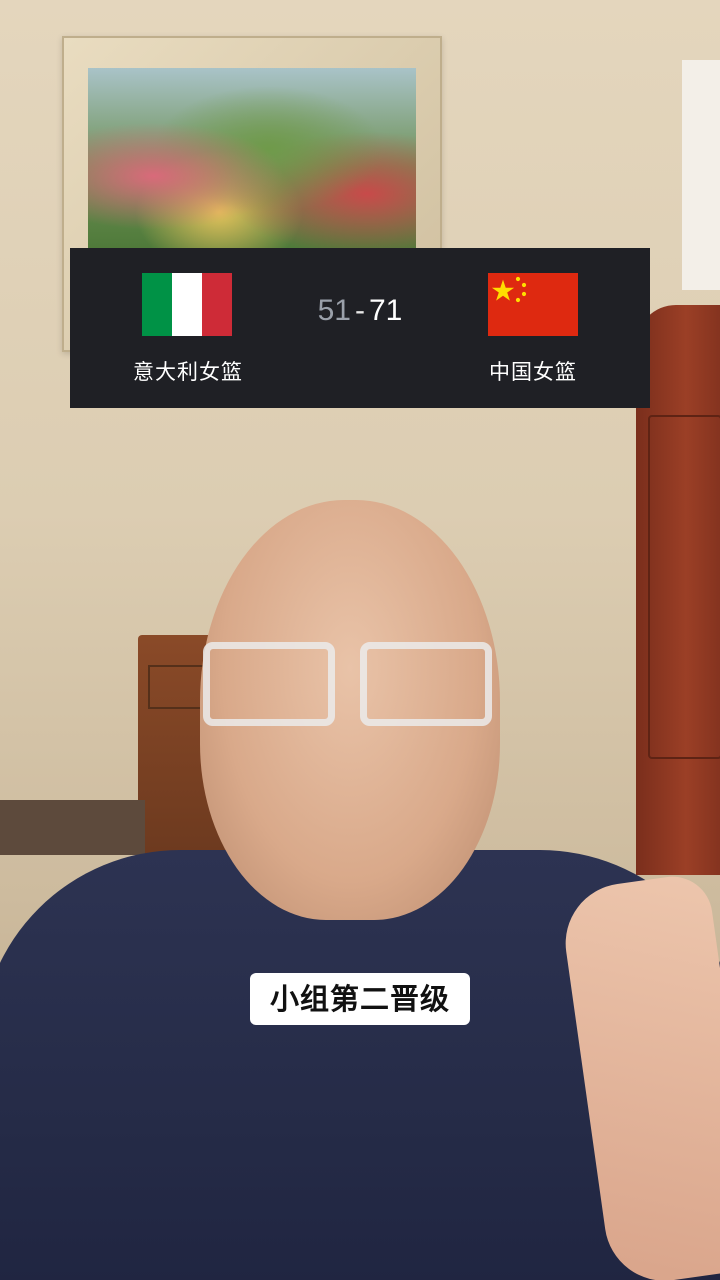 The height and width of the screenshot is (1280, 720). What do you see at coordinates (701, 175) in the screenshot?
I see `wall-cabinet` at bounding box center [701, 175].